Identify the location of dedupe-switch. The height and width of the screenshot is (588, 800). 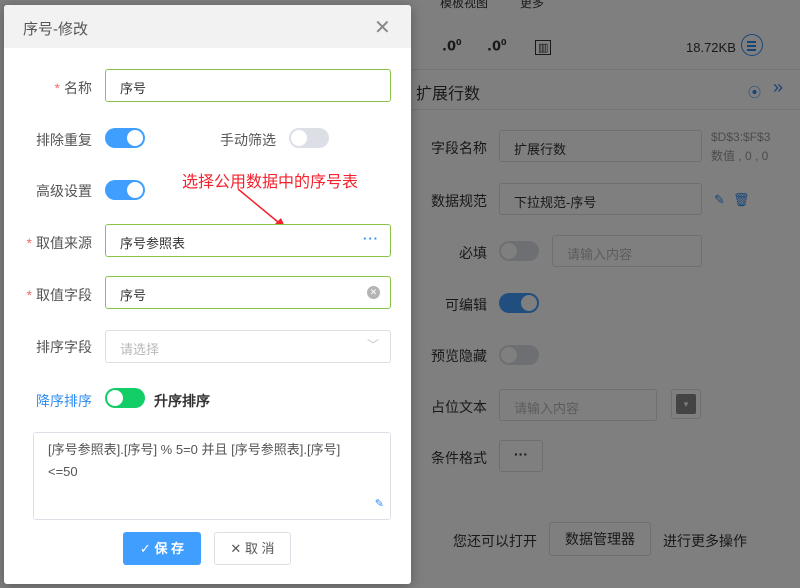
(125, 138).